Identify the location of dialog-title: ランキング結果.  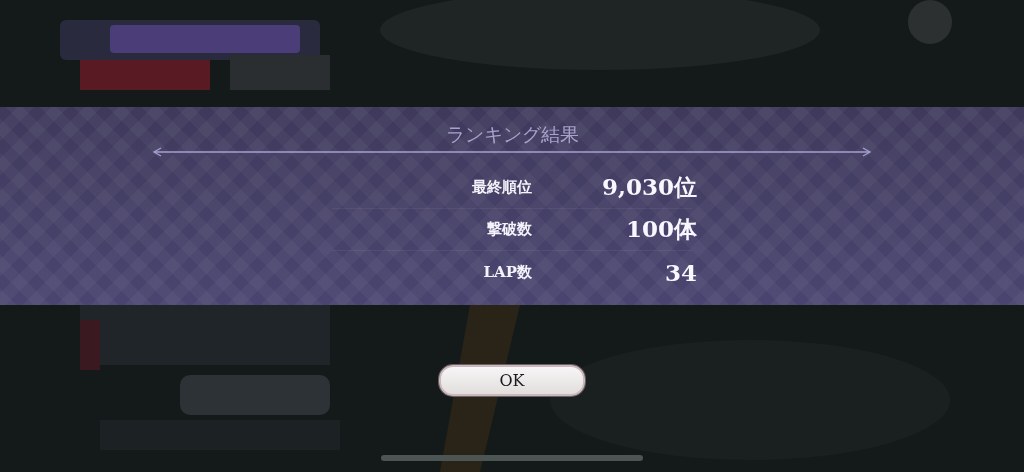
(512, 134).